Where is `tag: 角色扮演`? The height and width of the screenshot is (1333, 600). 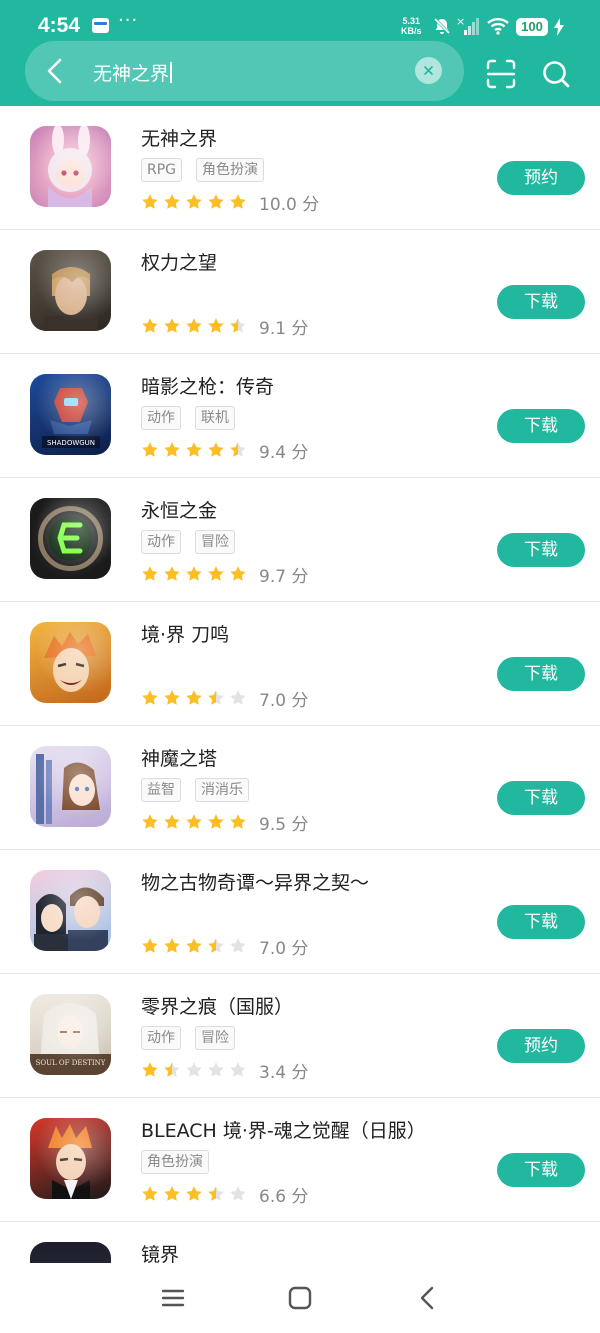
tag: 角色扮演 is located at coordinates (175, 1162).